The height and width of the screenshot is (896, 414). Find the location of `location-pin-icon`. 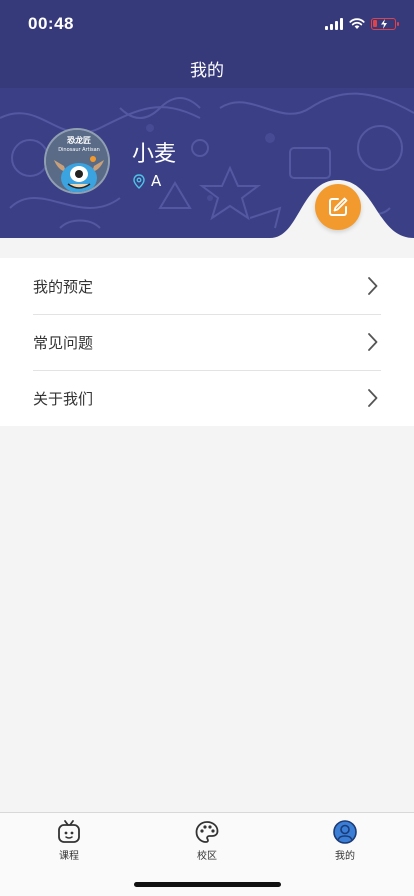

location-pin-icon is located at coordinates (139, 181).